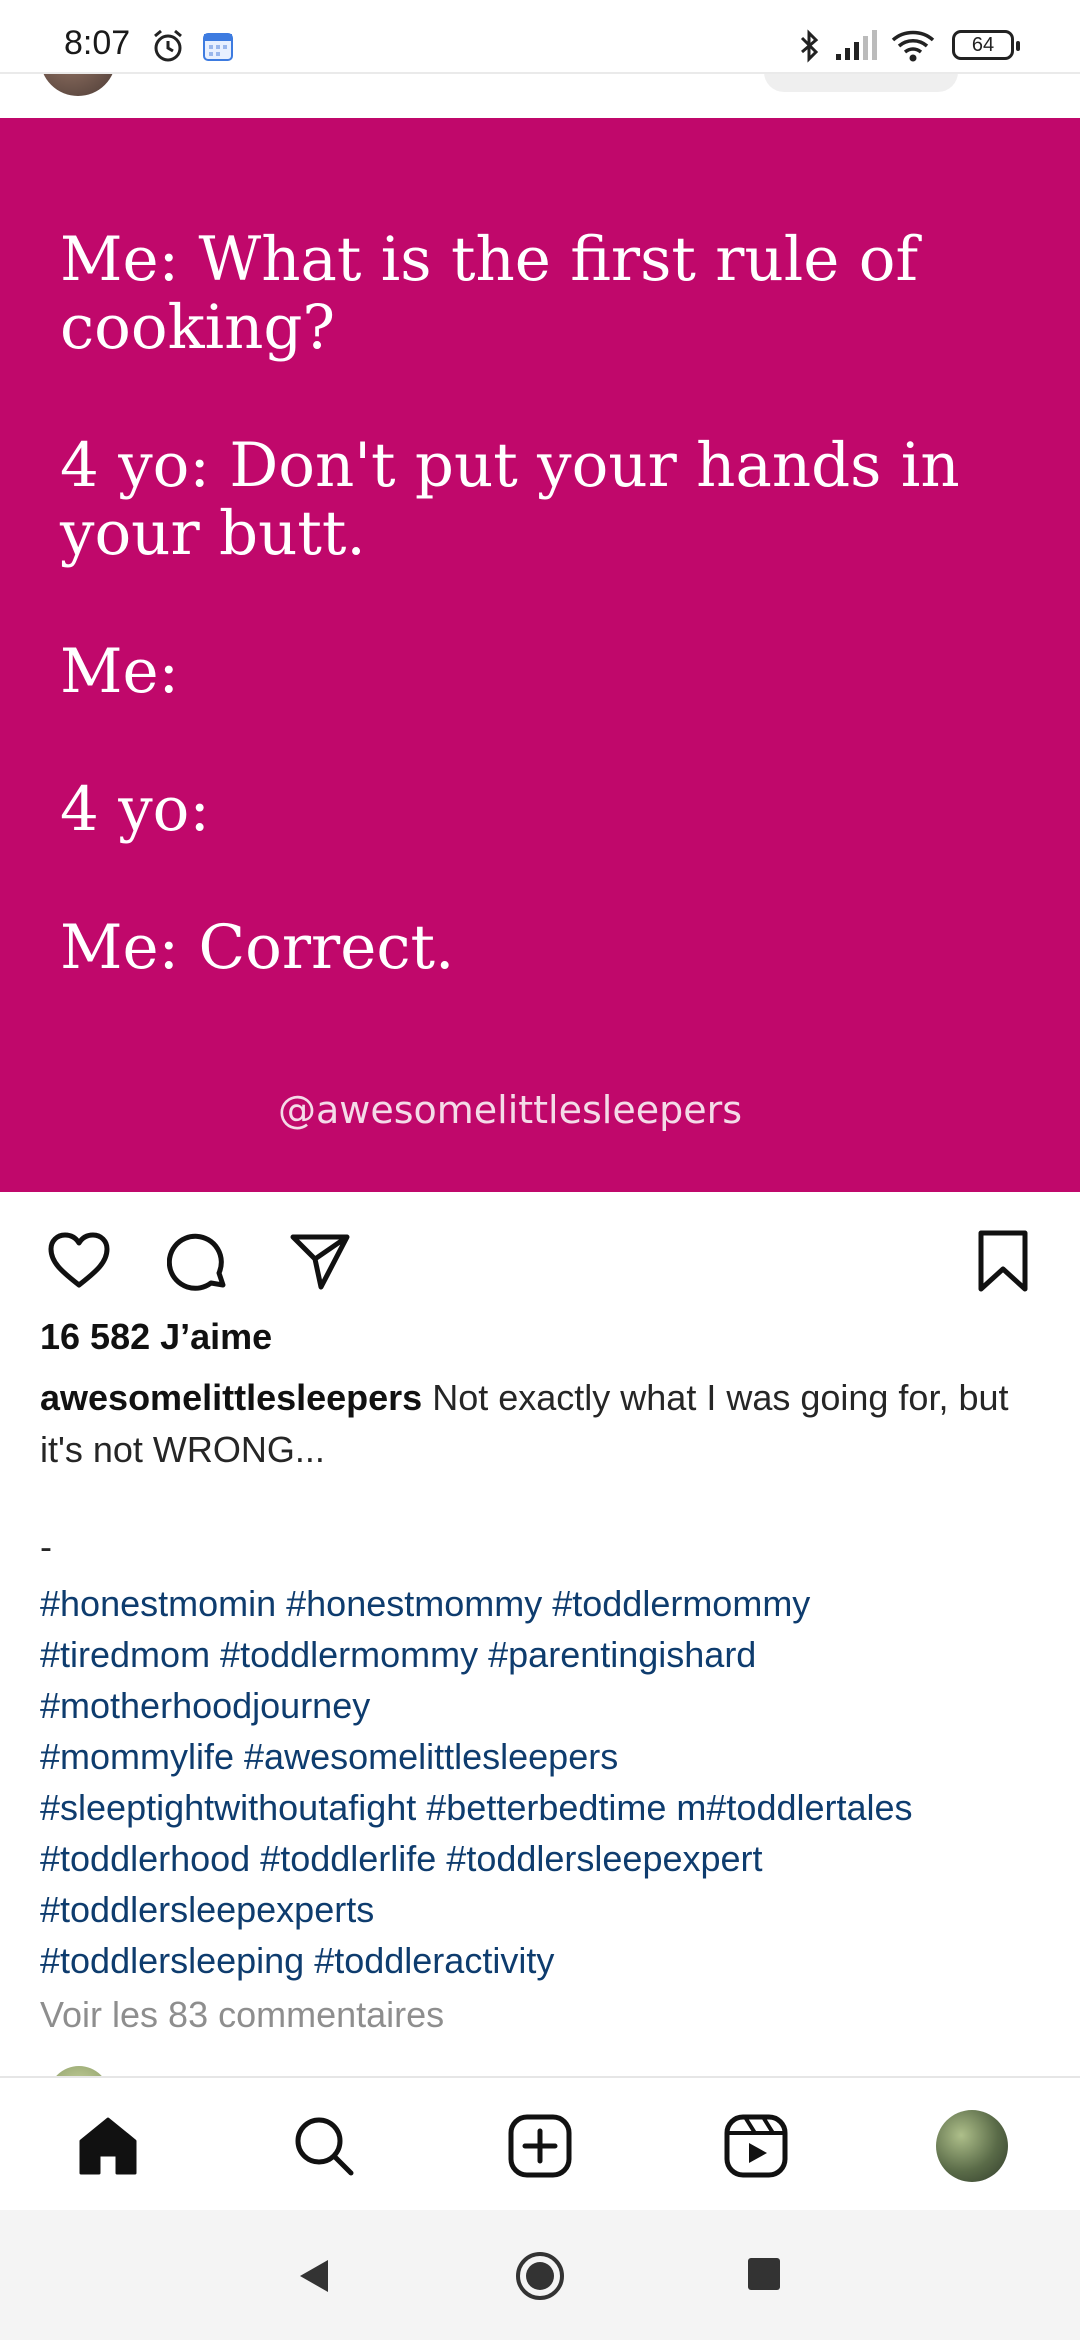 The height and width of the screenshot is (2340, 1080). What do you see at coordinates (540, 1258) in the screenshot?
I see `post-actions` at bounding box center [540, 1258].